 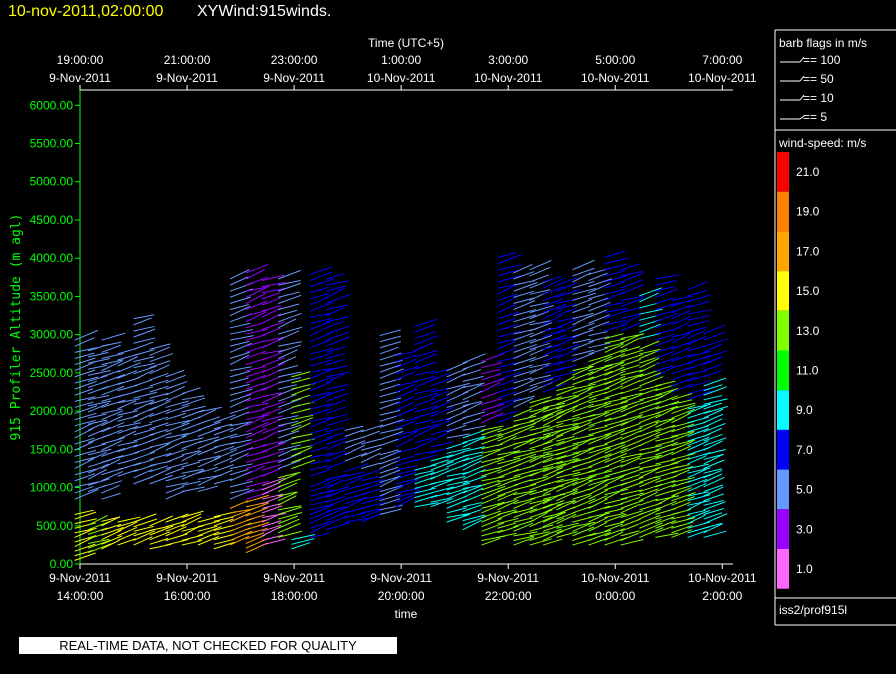 What do you see at coordinates (508, 78) in the screenshot?
I see `top-tick-date: 10-Nov-2011` at bounding box center [508, 78].